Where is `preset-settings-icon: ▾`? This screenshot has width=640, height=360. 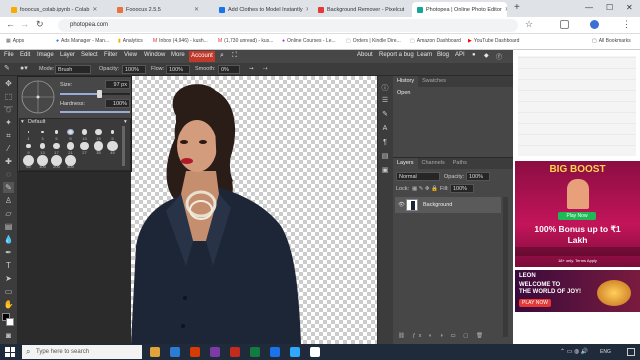 preset-settings-icon: ▾ is located at coordinates (125, 122).